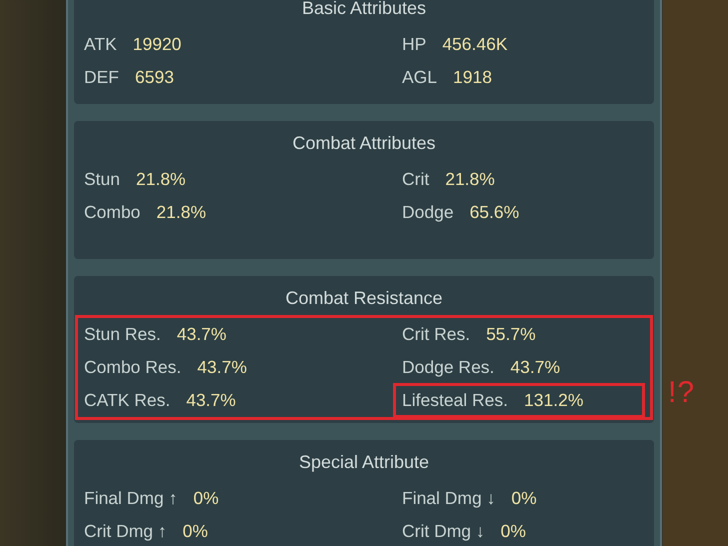  I want to click on stat-label: ATK, so click(100, 44).